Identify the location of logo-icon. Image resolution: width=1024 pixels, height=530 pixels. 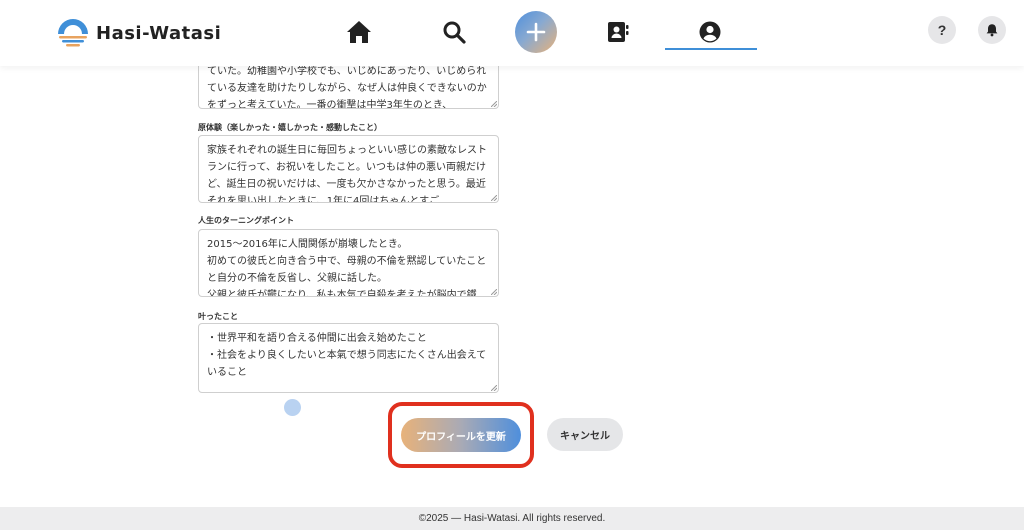
(73, 33).